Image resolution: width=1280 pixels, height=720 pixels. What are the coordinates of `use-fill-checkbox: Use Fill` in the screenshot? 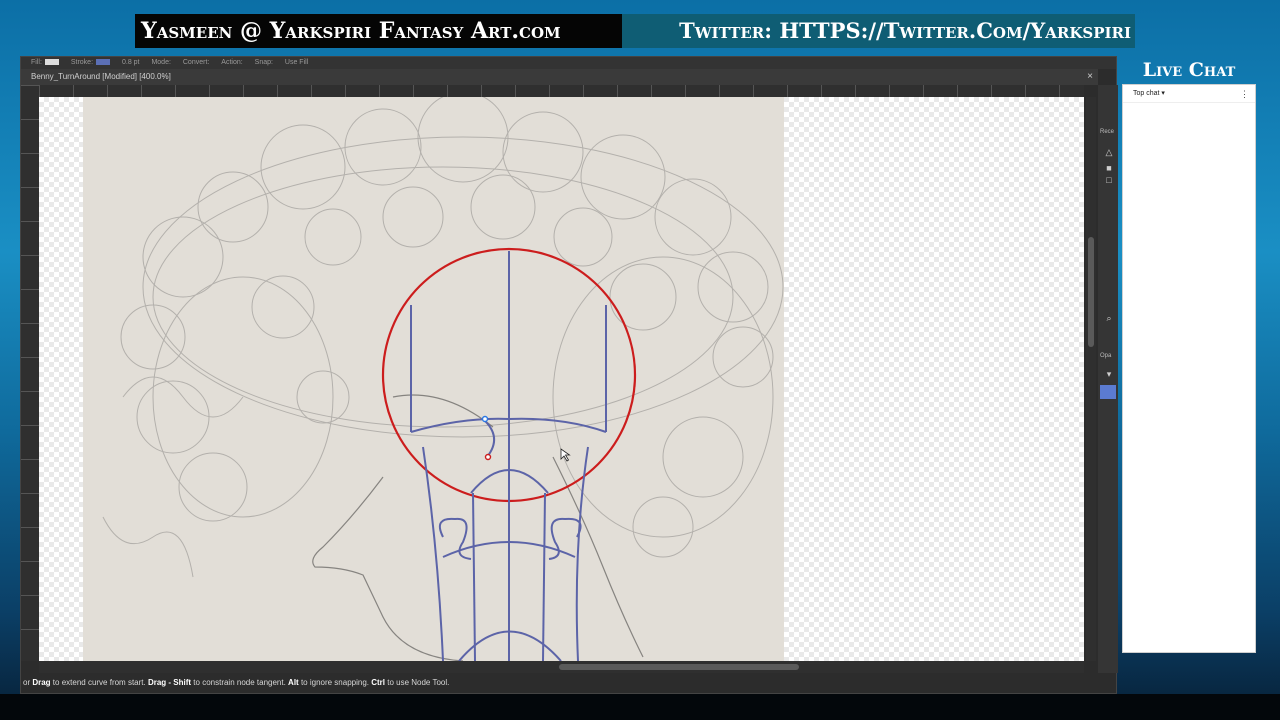 It's located at (296, 63).